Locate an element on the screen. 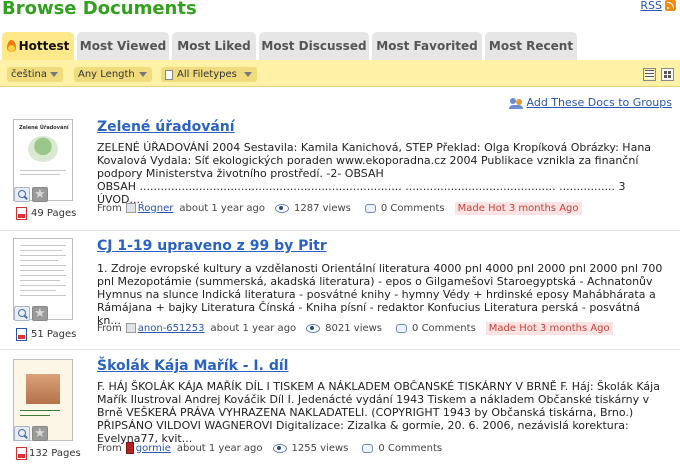 The height and width of the screenshot is (465, 680). filetype-dropdown: All Filetypes is located at coordinates (209, 74).